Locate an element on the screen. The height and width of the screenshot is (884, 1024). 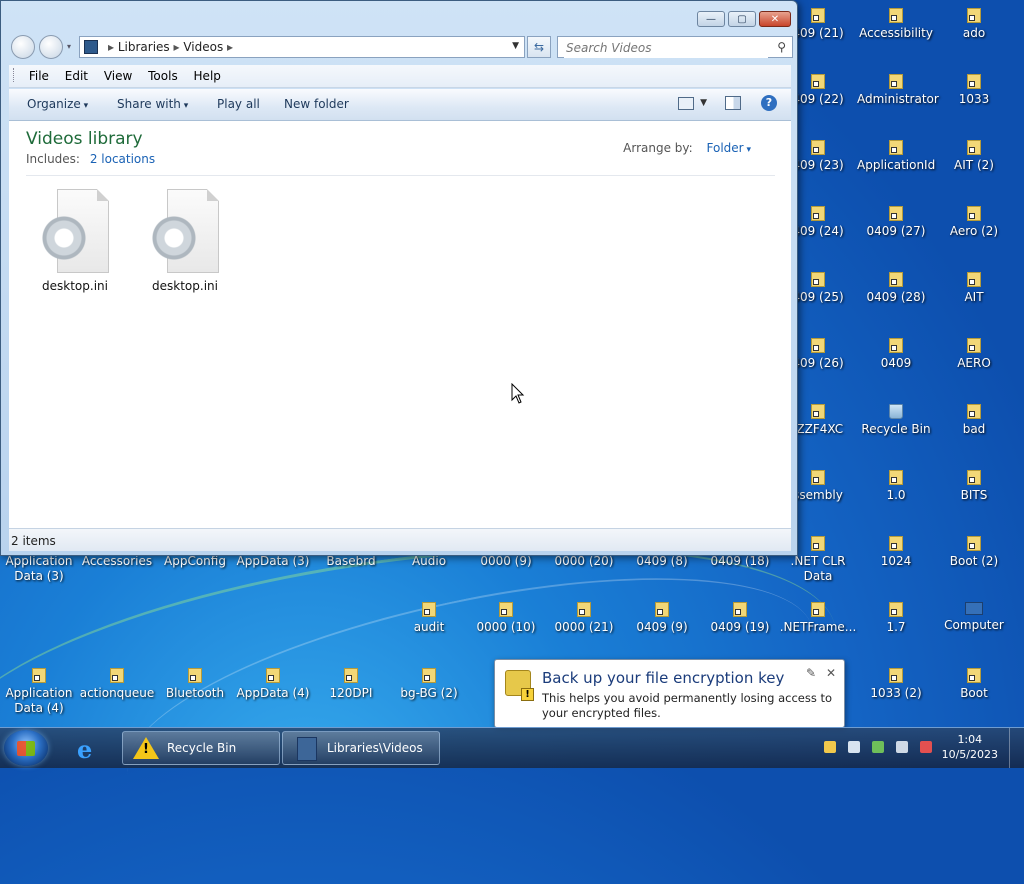
organize-button: Organize is located at coordinates (57, 104).